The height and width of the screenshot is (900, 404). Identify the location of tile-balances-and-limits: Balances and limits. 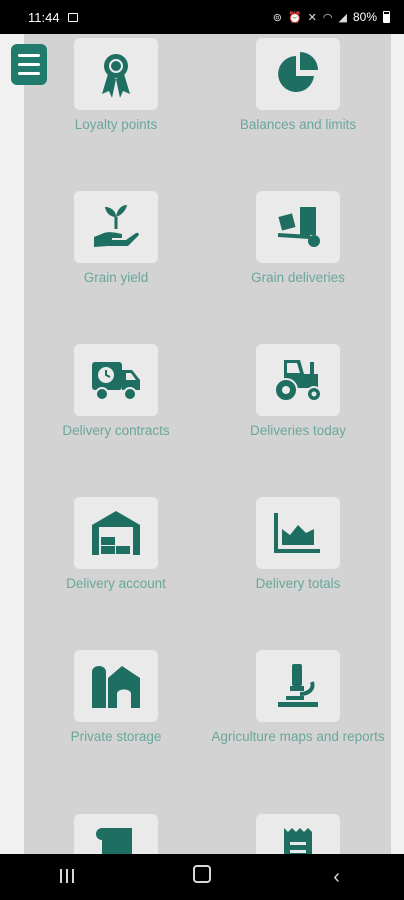
(298, 85).